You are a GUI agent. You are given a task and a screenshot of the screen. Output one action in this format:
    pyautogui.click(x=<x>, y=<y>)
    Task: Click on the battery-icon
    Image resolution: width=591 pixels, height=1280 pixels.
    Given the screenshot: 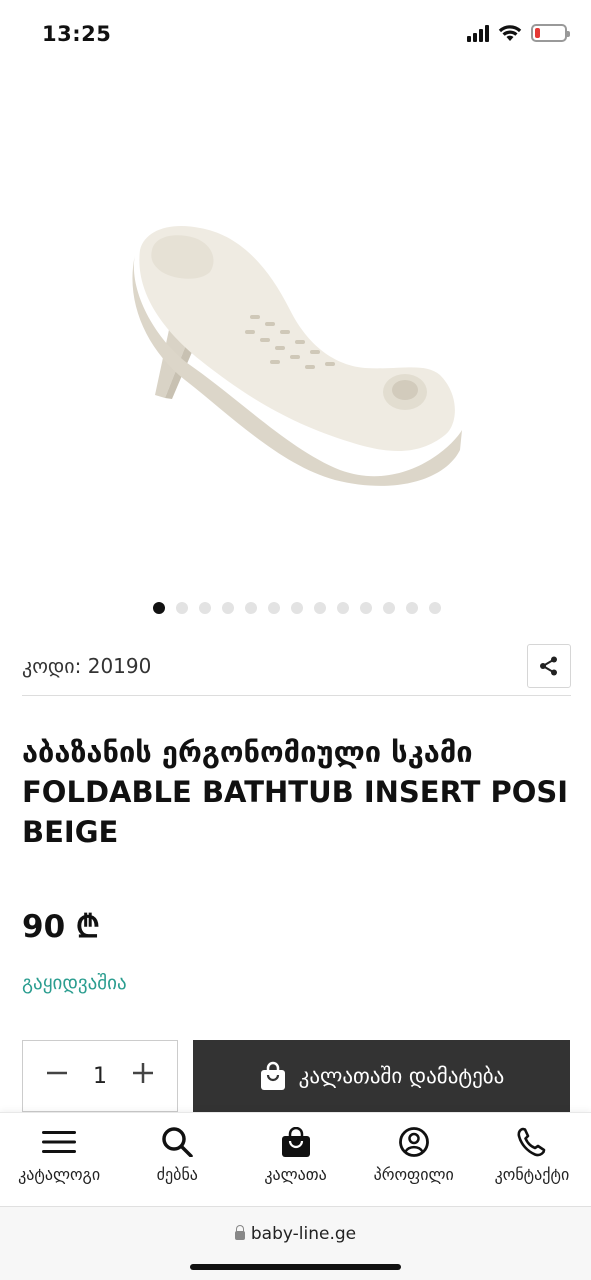 What is the action you would take?
    pyautogui.click(x=550, y=33)
    